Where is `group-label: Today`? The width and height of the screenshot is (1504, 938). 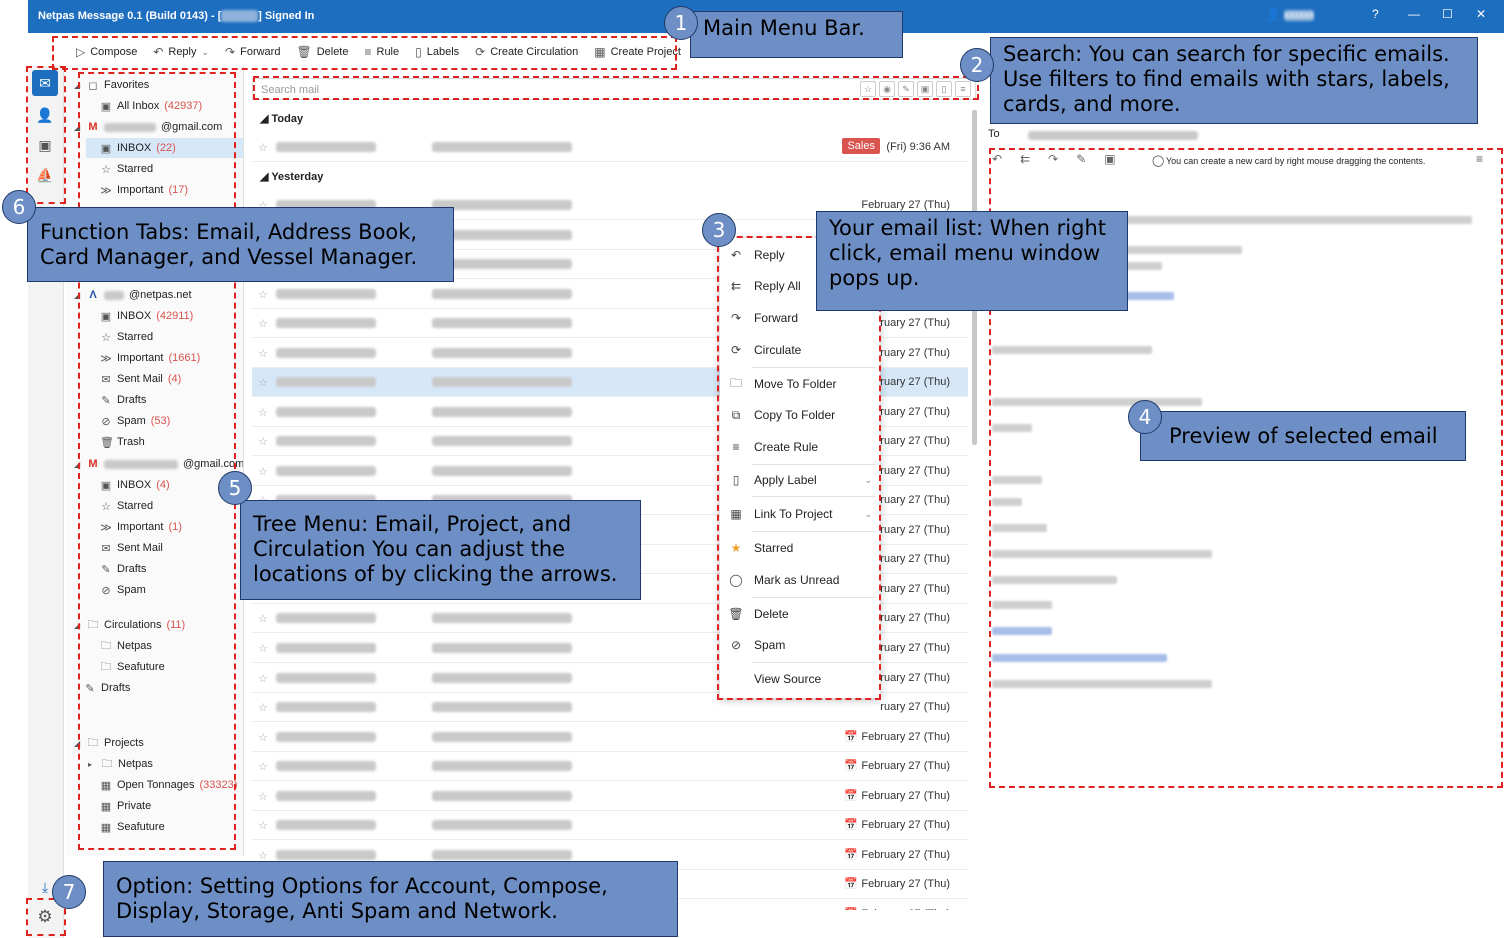 group-label: Today is located at coordinates (287, 119).